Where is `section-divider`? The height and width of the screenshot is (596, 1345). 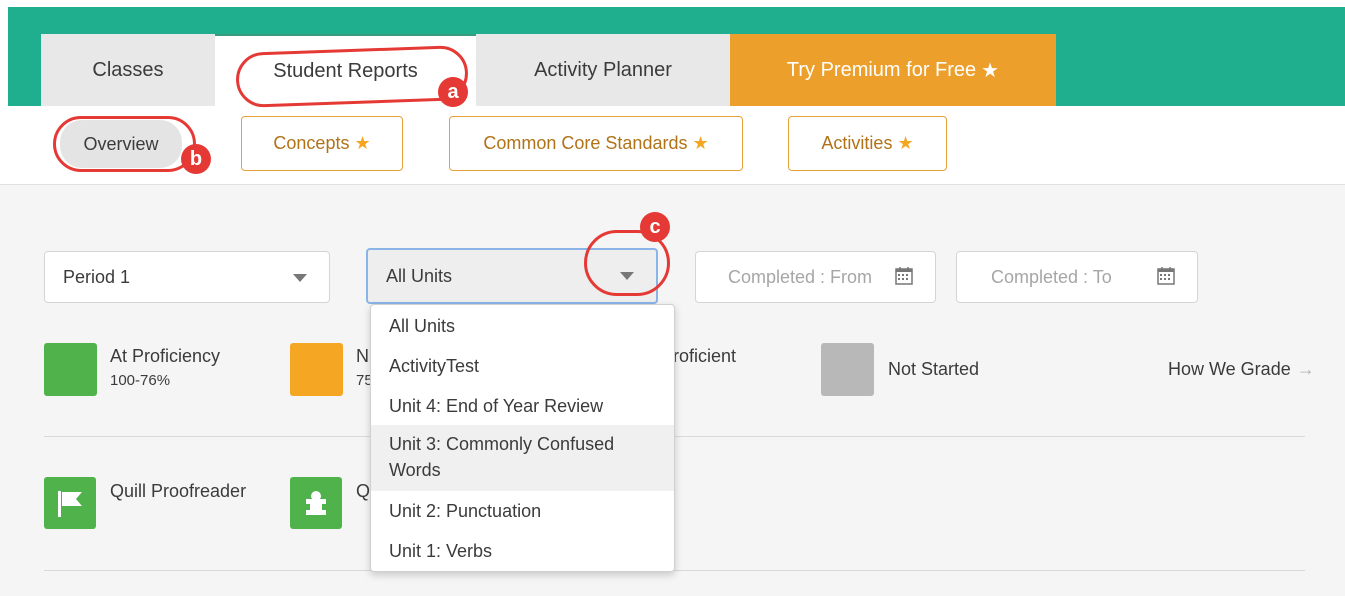
section-divider is located at coordinates (674, 570).